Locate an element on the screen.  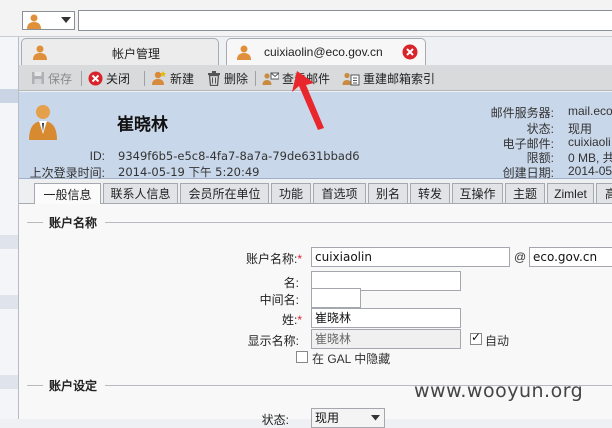
id-label: ID: is located at coordinates (97, 156).